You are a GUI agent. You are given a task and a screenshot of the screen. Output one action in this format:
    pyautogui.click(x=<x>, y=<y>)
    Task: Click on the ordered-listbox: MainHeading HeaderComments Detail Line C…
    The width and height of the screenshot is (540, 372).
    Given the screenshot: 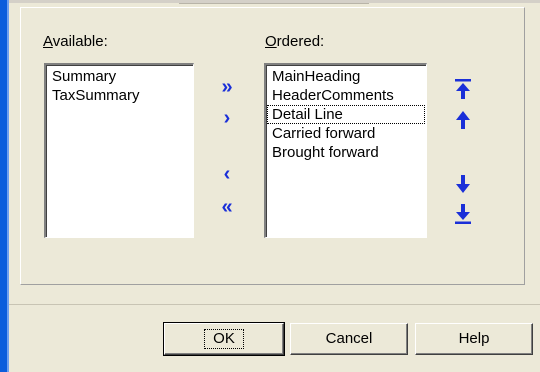 What is the action you would take?
    pyautogui.click(x=345, y=150)
    